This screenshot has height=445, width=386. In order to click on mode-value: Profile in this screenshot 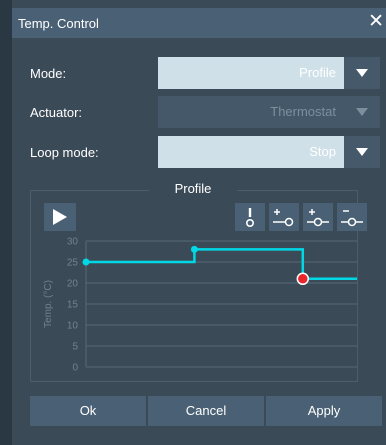, I will do `click(251, 73)`.